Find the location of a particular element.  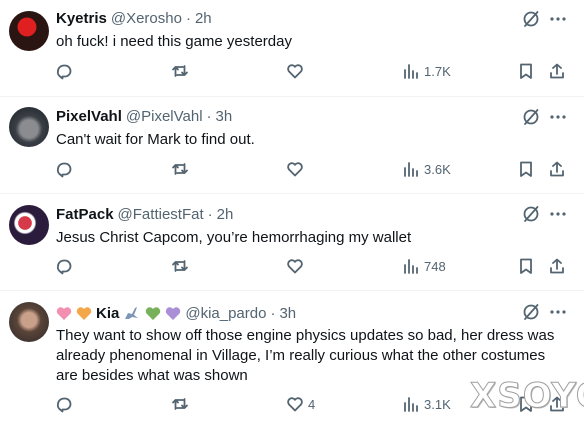

author-handle: @FattiestFat is located at coordinates (161, 214).